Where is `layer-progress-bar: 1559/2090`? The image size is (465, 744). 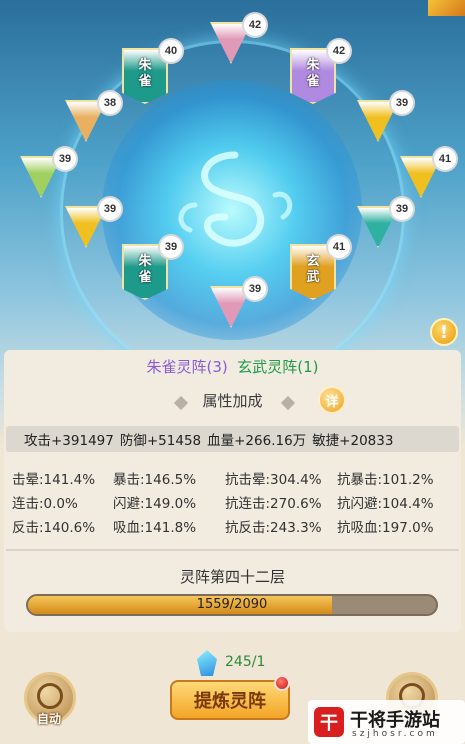 layer-progress-bar: 1559/2090 is located at coordinates (232, 605).